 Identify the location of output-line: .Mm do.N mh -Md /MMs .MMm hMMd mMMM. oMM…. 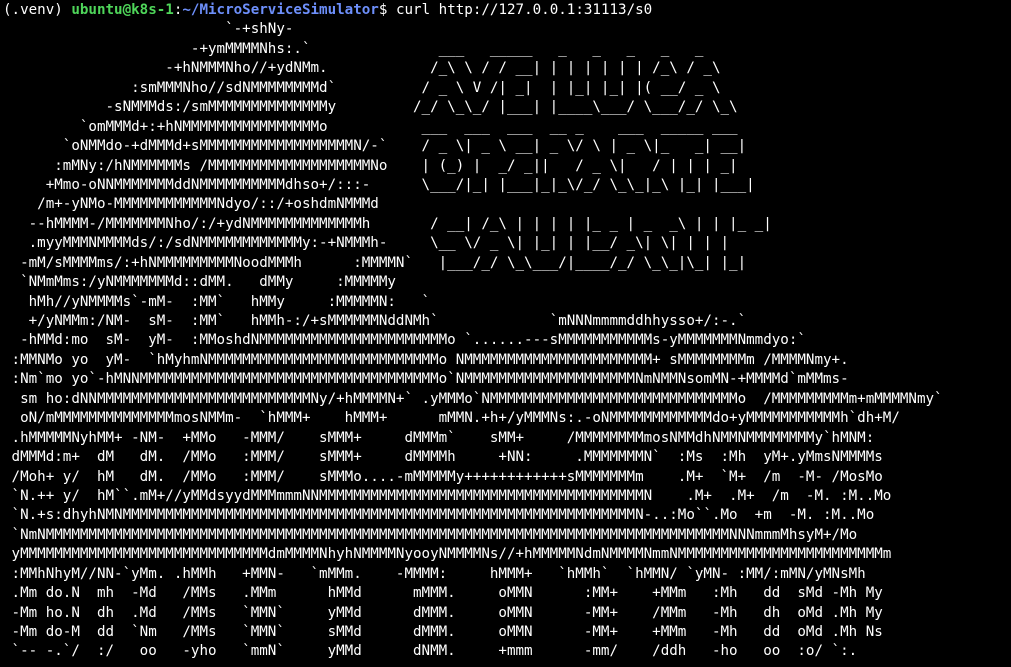
(443, 593).